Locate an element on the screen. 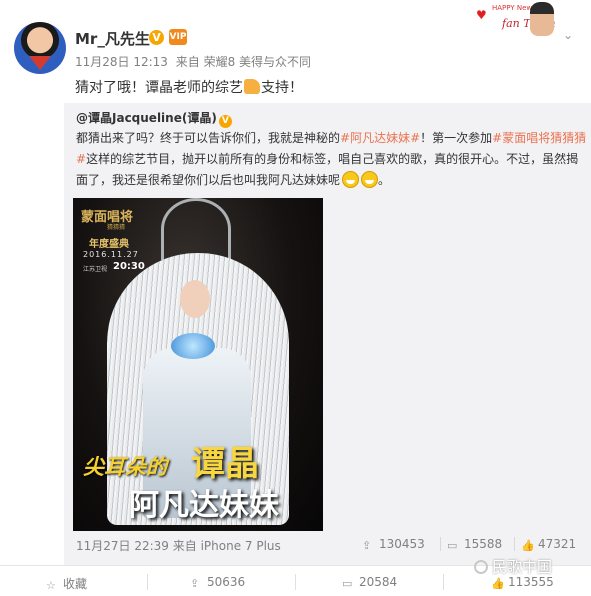  repost-meta: 11月27日 22:39 来自 iPhone 7 Plus is located at coordinates (178, 545).